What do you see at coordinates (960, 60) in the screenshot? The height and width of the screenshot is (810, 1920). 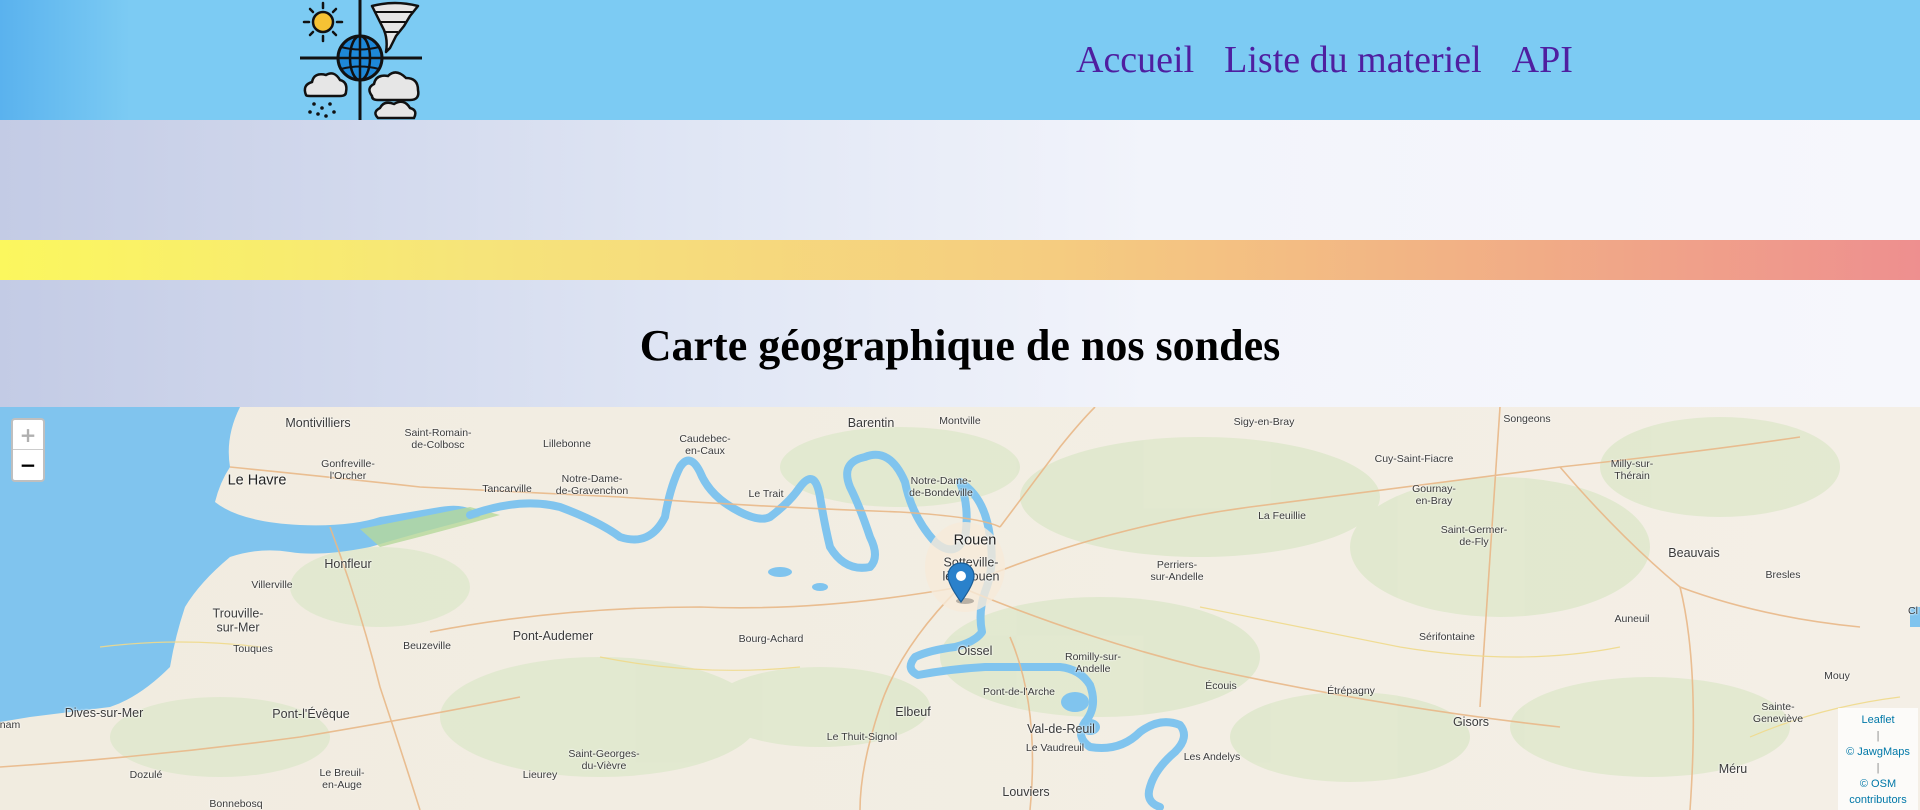 I see `site-header: Accueil Liste du materiel API` at bounding box center [960, 60].